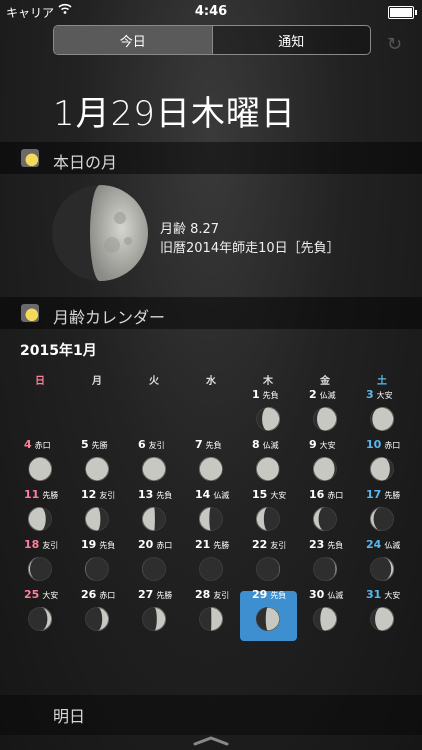 The width and height of the screenshot is (422, 750). I want to click on day-number: 9, so click(313, 444).